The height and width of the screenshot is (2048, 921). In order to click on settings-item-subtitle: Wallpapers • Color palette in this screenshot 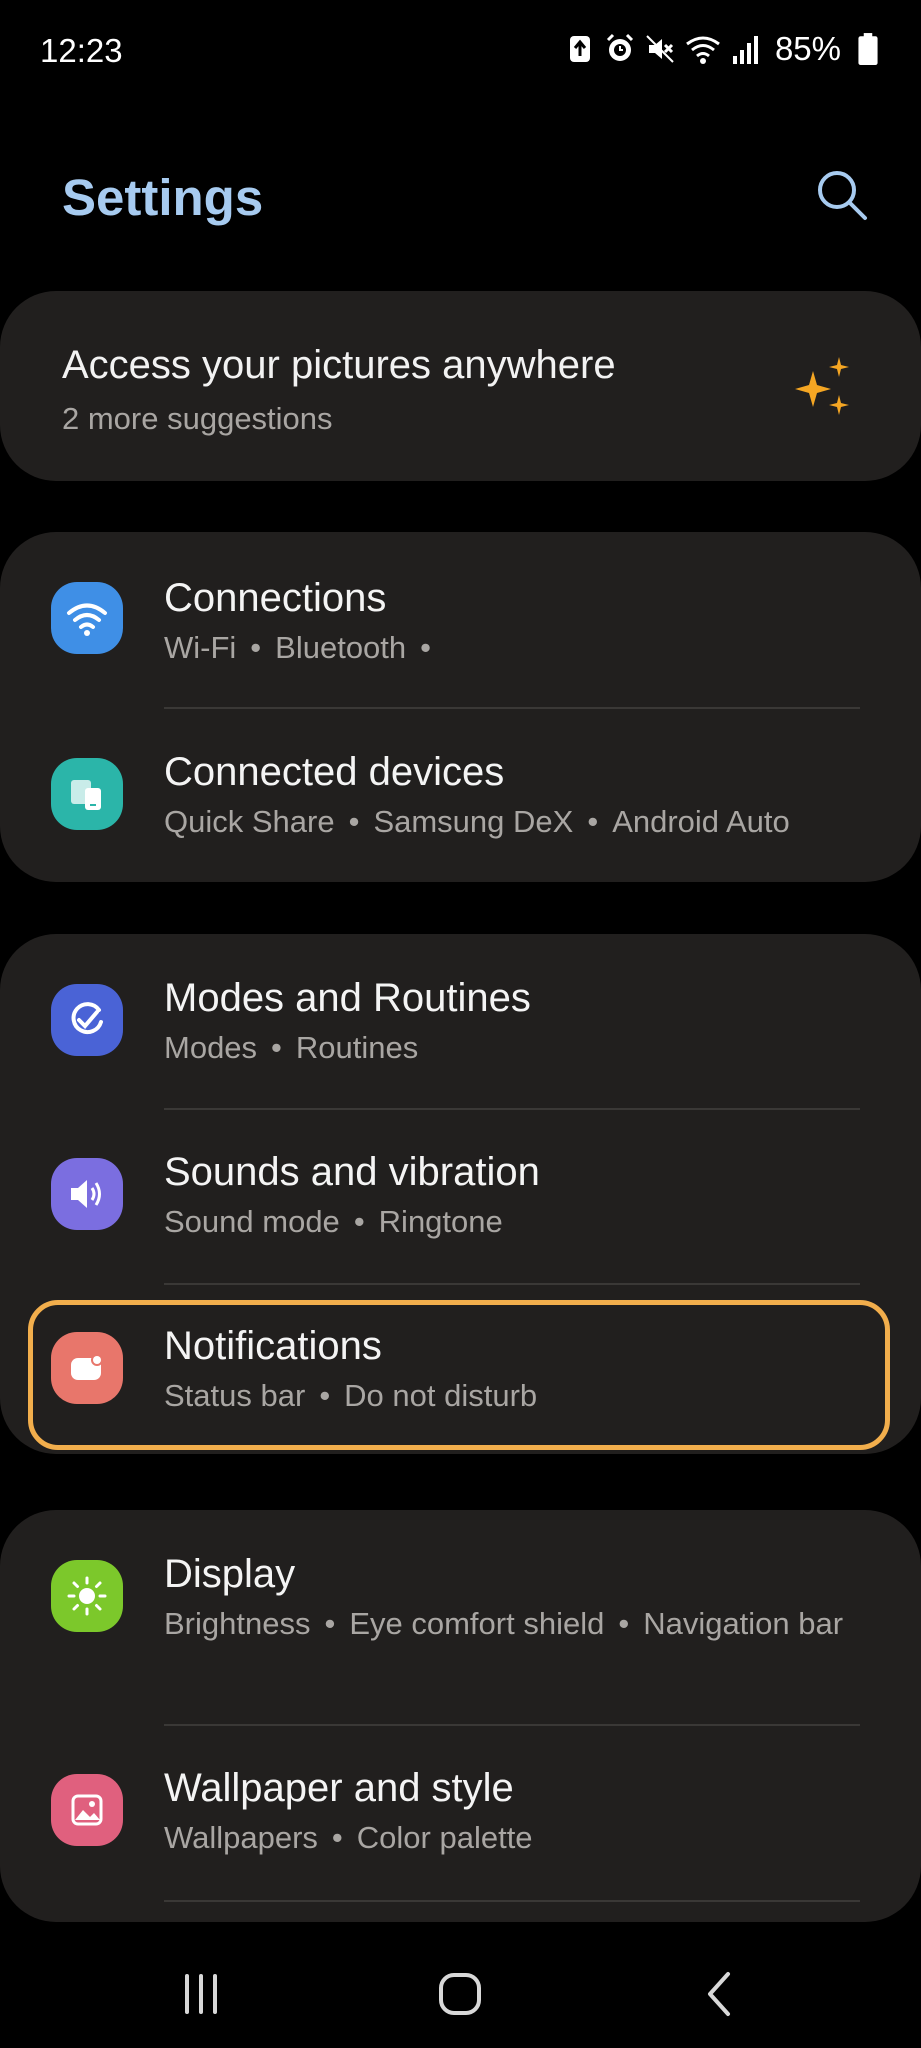, I will do `click(348, 1837)`.